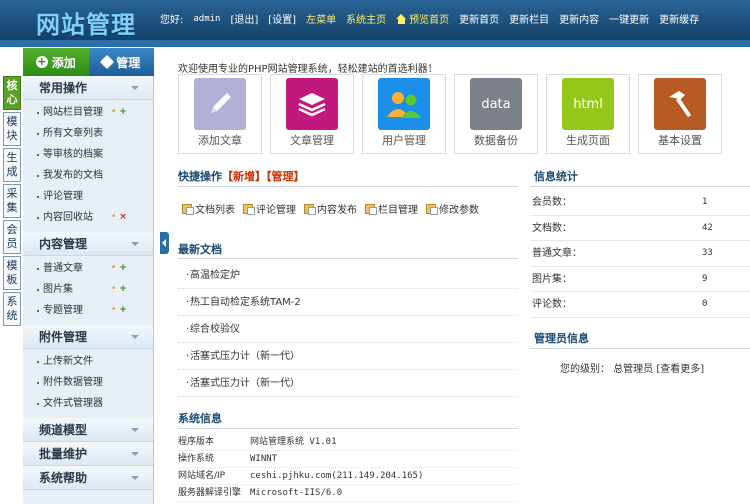 The image size is (750, 504). What do you see at coordinates (552, 228) in the screenshot?
I see `stat-key: 文档数：` at bounding box center [552, 228].